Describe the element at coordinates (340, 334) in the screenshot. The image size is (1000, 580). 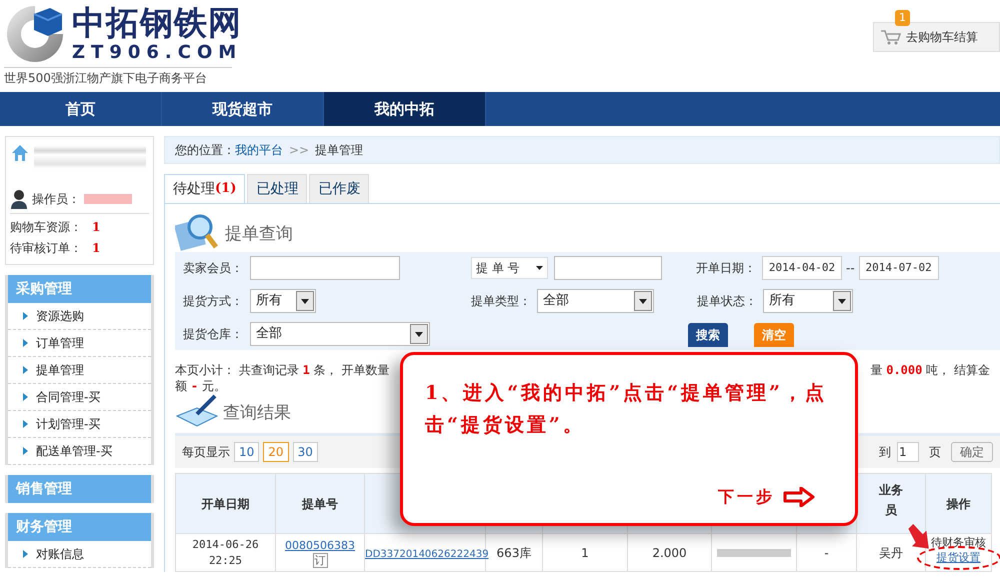
I see `warehouse-select: 全部` at that location.